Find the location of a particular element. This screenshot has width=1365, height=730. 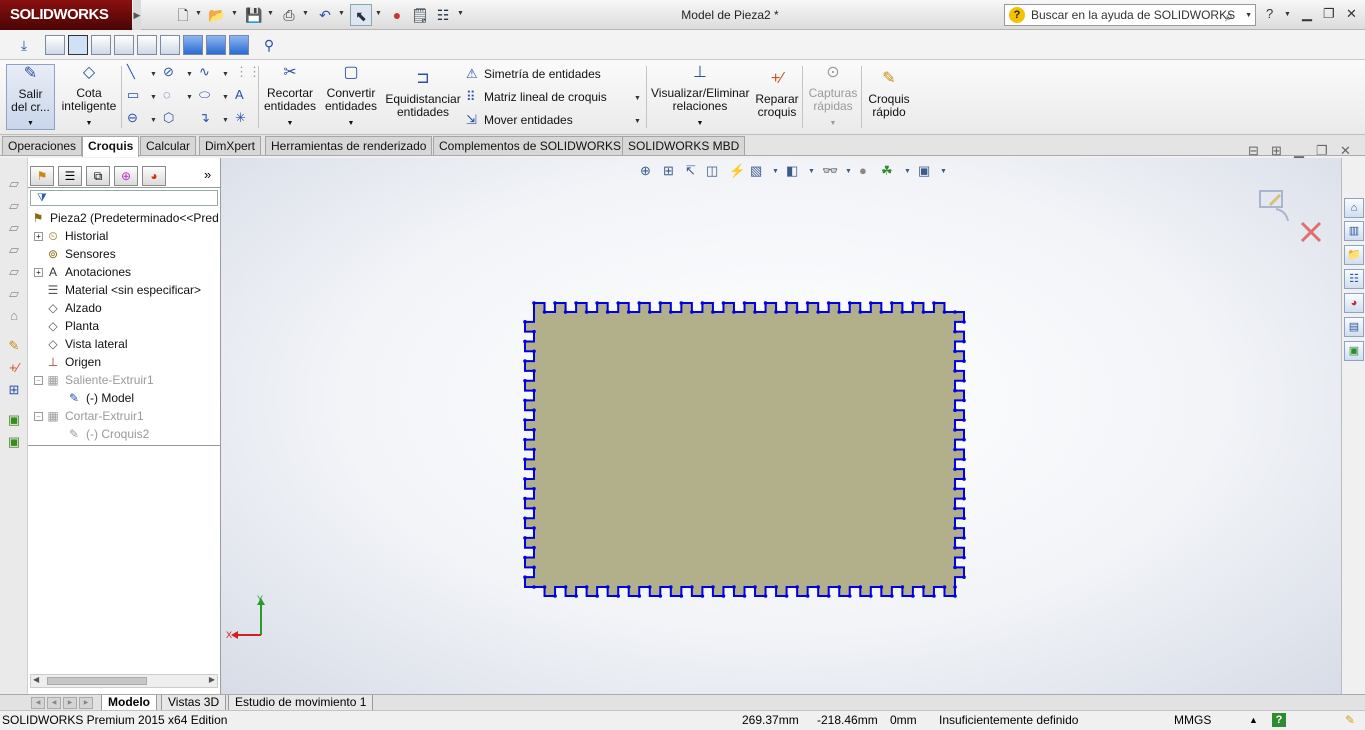

hide-show-items-icon: 👓 is located at coordinates (830, 171).